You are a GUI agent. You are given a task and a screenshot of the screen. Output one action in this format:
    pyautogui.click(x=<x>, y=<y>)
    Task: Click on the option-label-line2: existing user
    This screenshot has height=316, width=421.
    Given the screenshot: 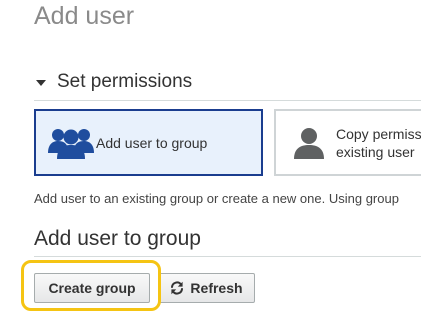 What is the action you would take?
    pyautogui.click(x=375, y=151)
    